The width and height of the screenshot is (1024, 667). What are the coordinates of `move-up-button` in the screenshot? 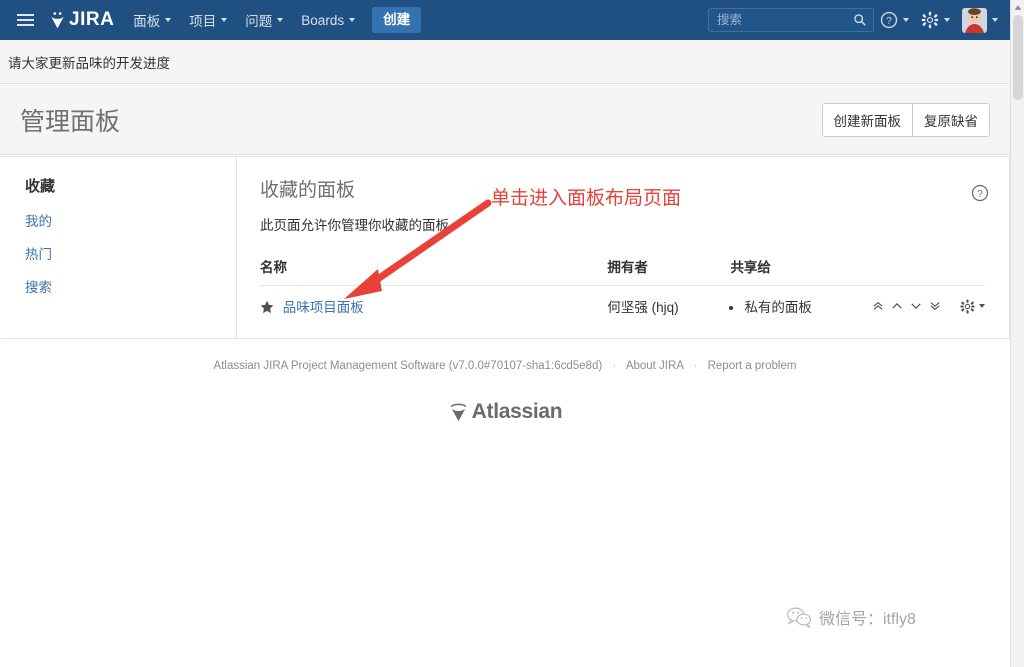 It's located at (896, 306).